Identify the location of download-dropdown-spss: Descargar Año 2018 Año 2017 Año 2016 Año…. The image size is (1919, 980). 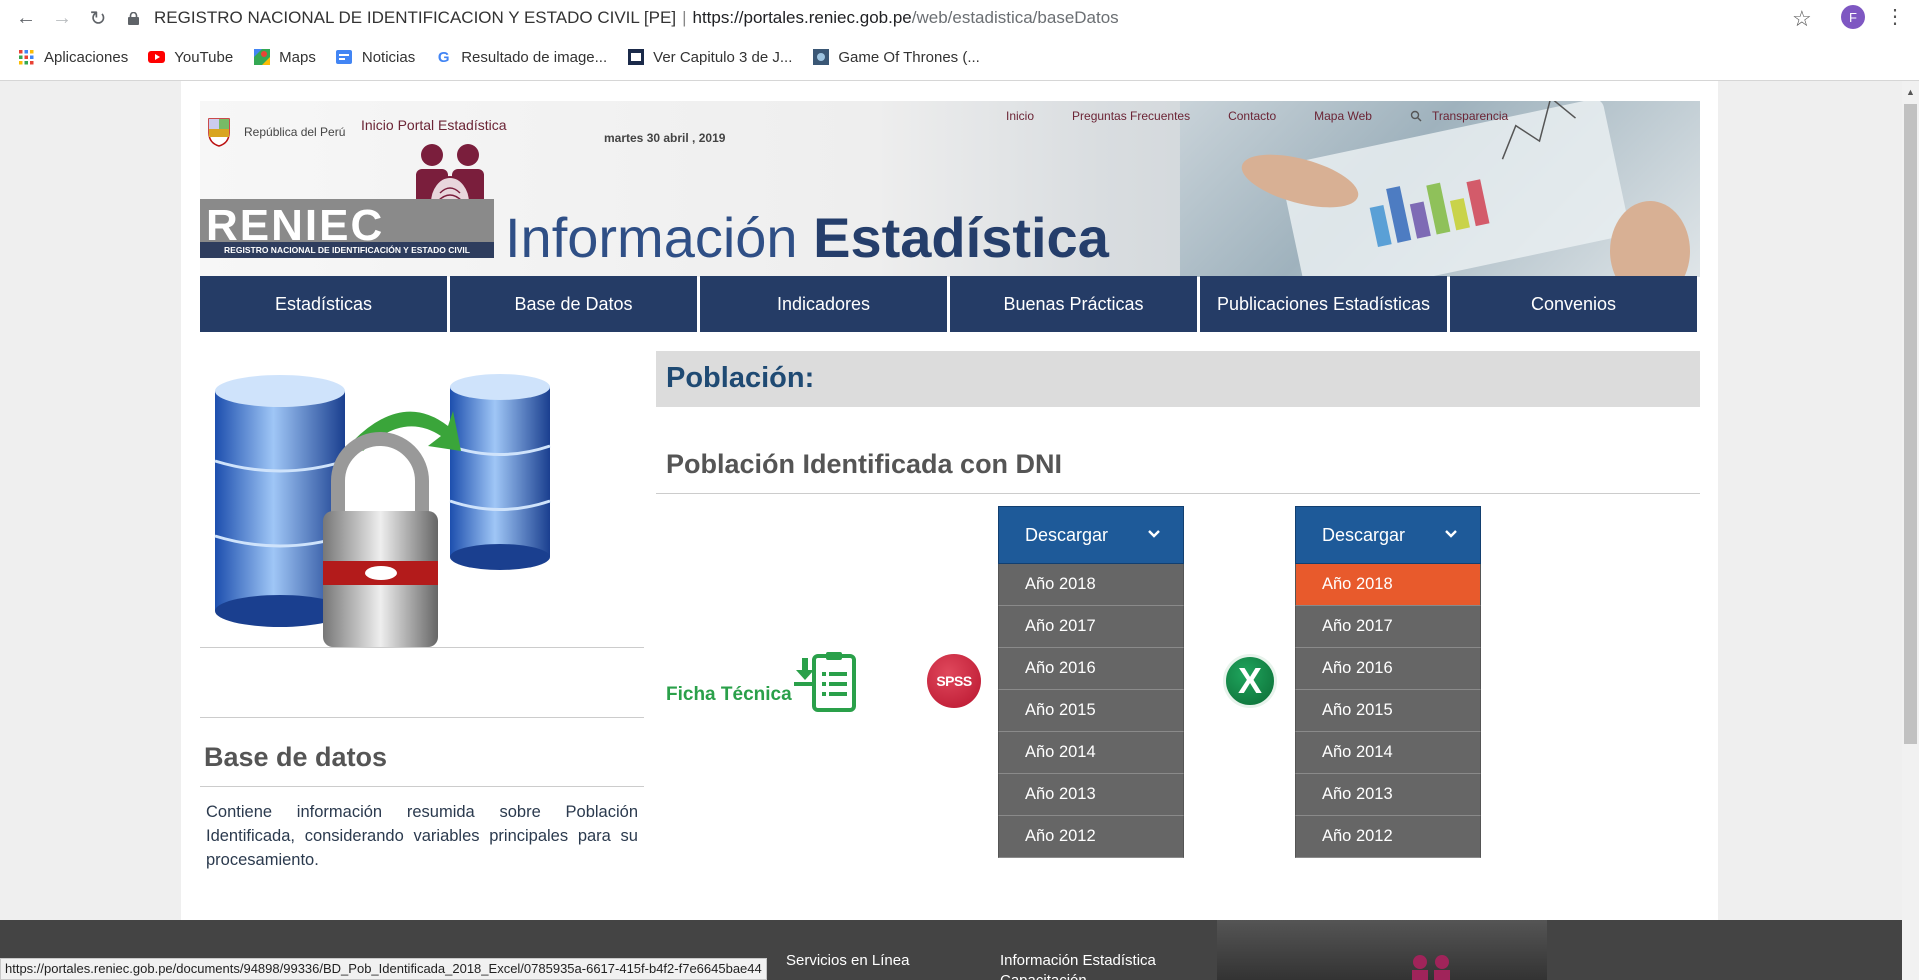
(1091, 682).